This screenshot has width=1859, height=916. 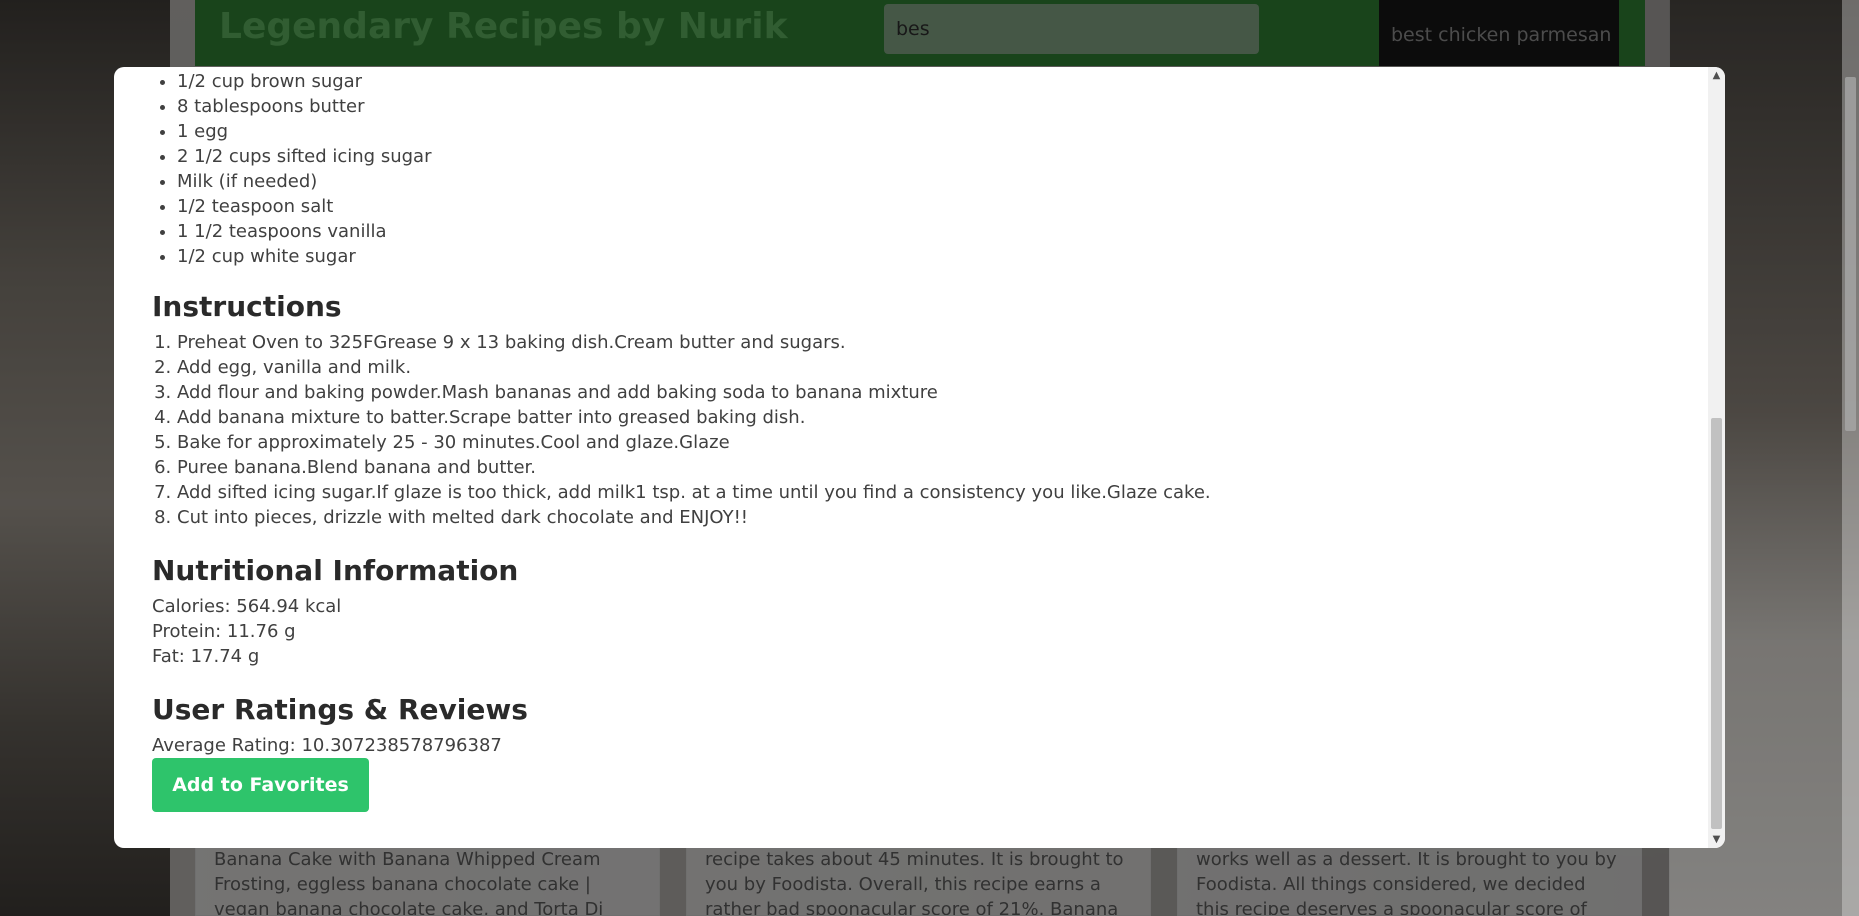 I want to click on page-scrollbar, so click(x=1850, y=458).